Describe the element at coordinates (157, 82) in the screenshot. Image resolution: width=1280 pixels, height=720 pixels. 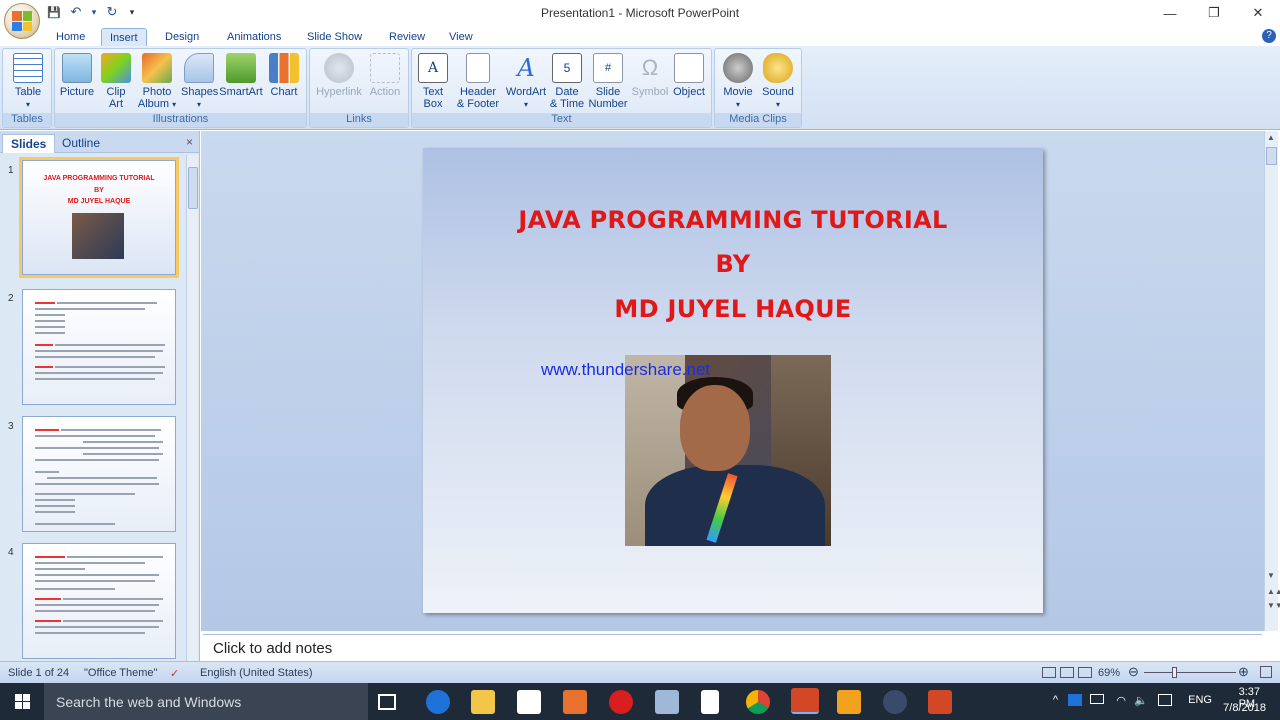
I see `photo-album-button: Photo Album ▾` at that location.